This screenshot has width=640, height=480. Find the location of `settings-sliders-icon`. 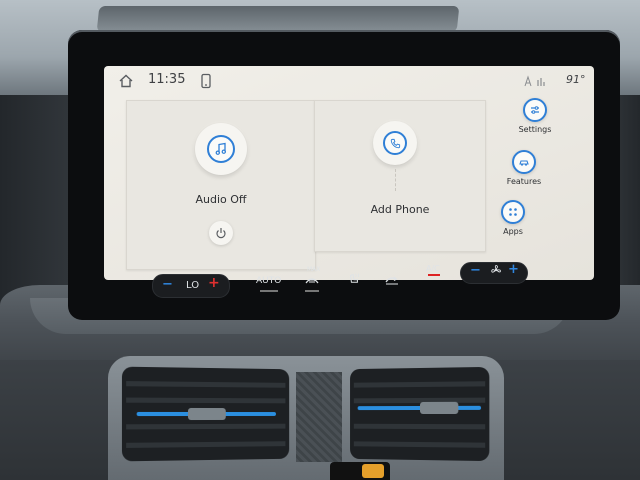

settings-sliders-icon is located at coordinates (535, 110).